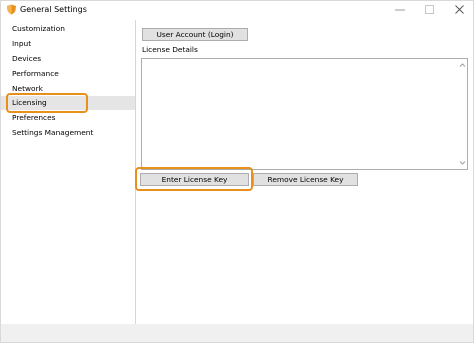 This screenshot has width=474, height=343. I want to click on sidebar-item-customization: Customization, so click(67, 29).